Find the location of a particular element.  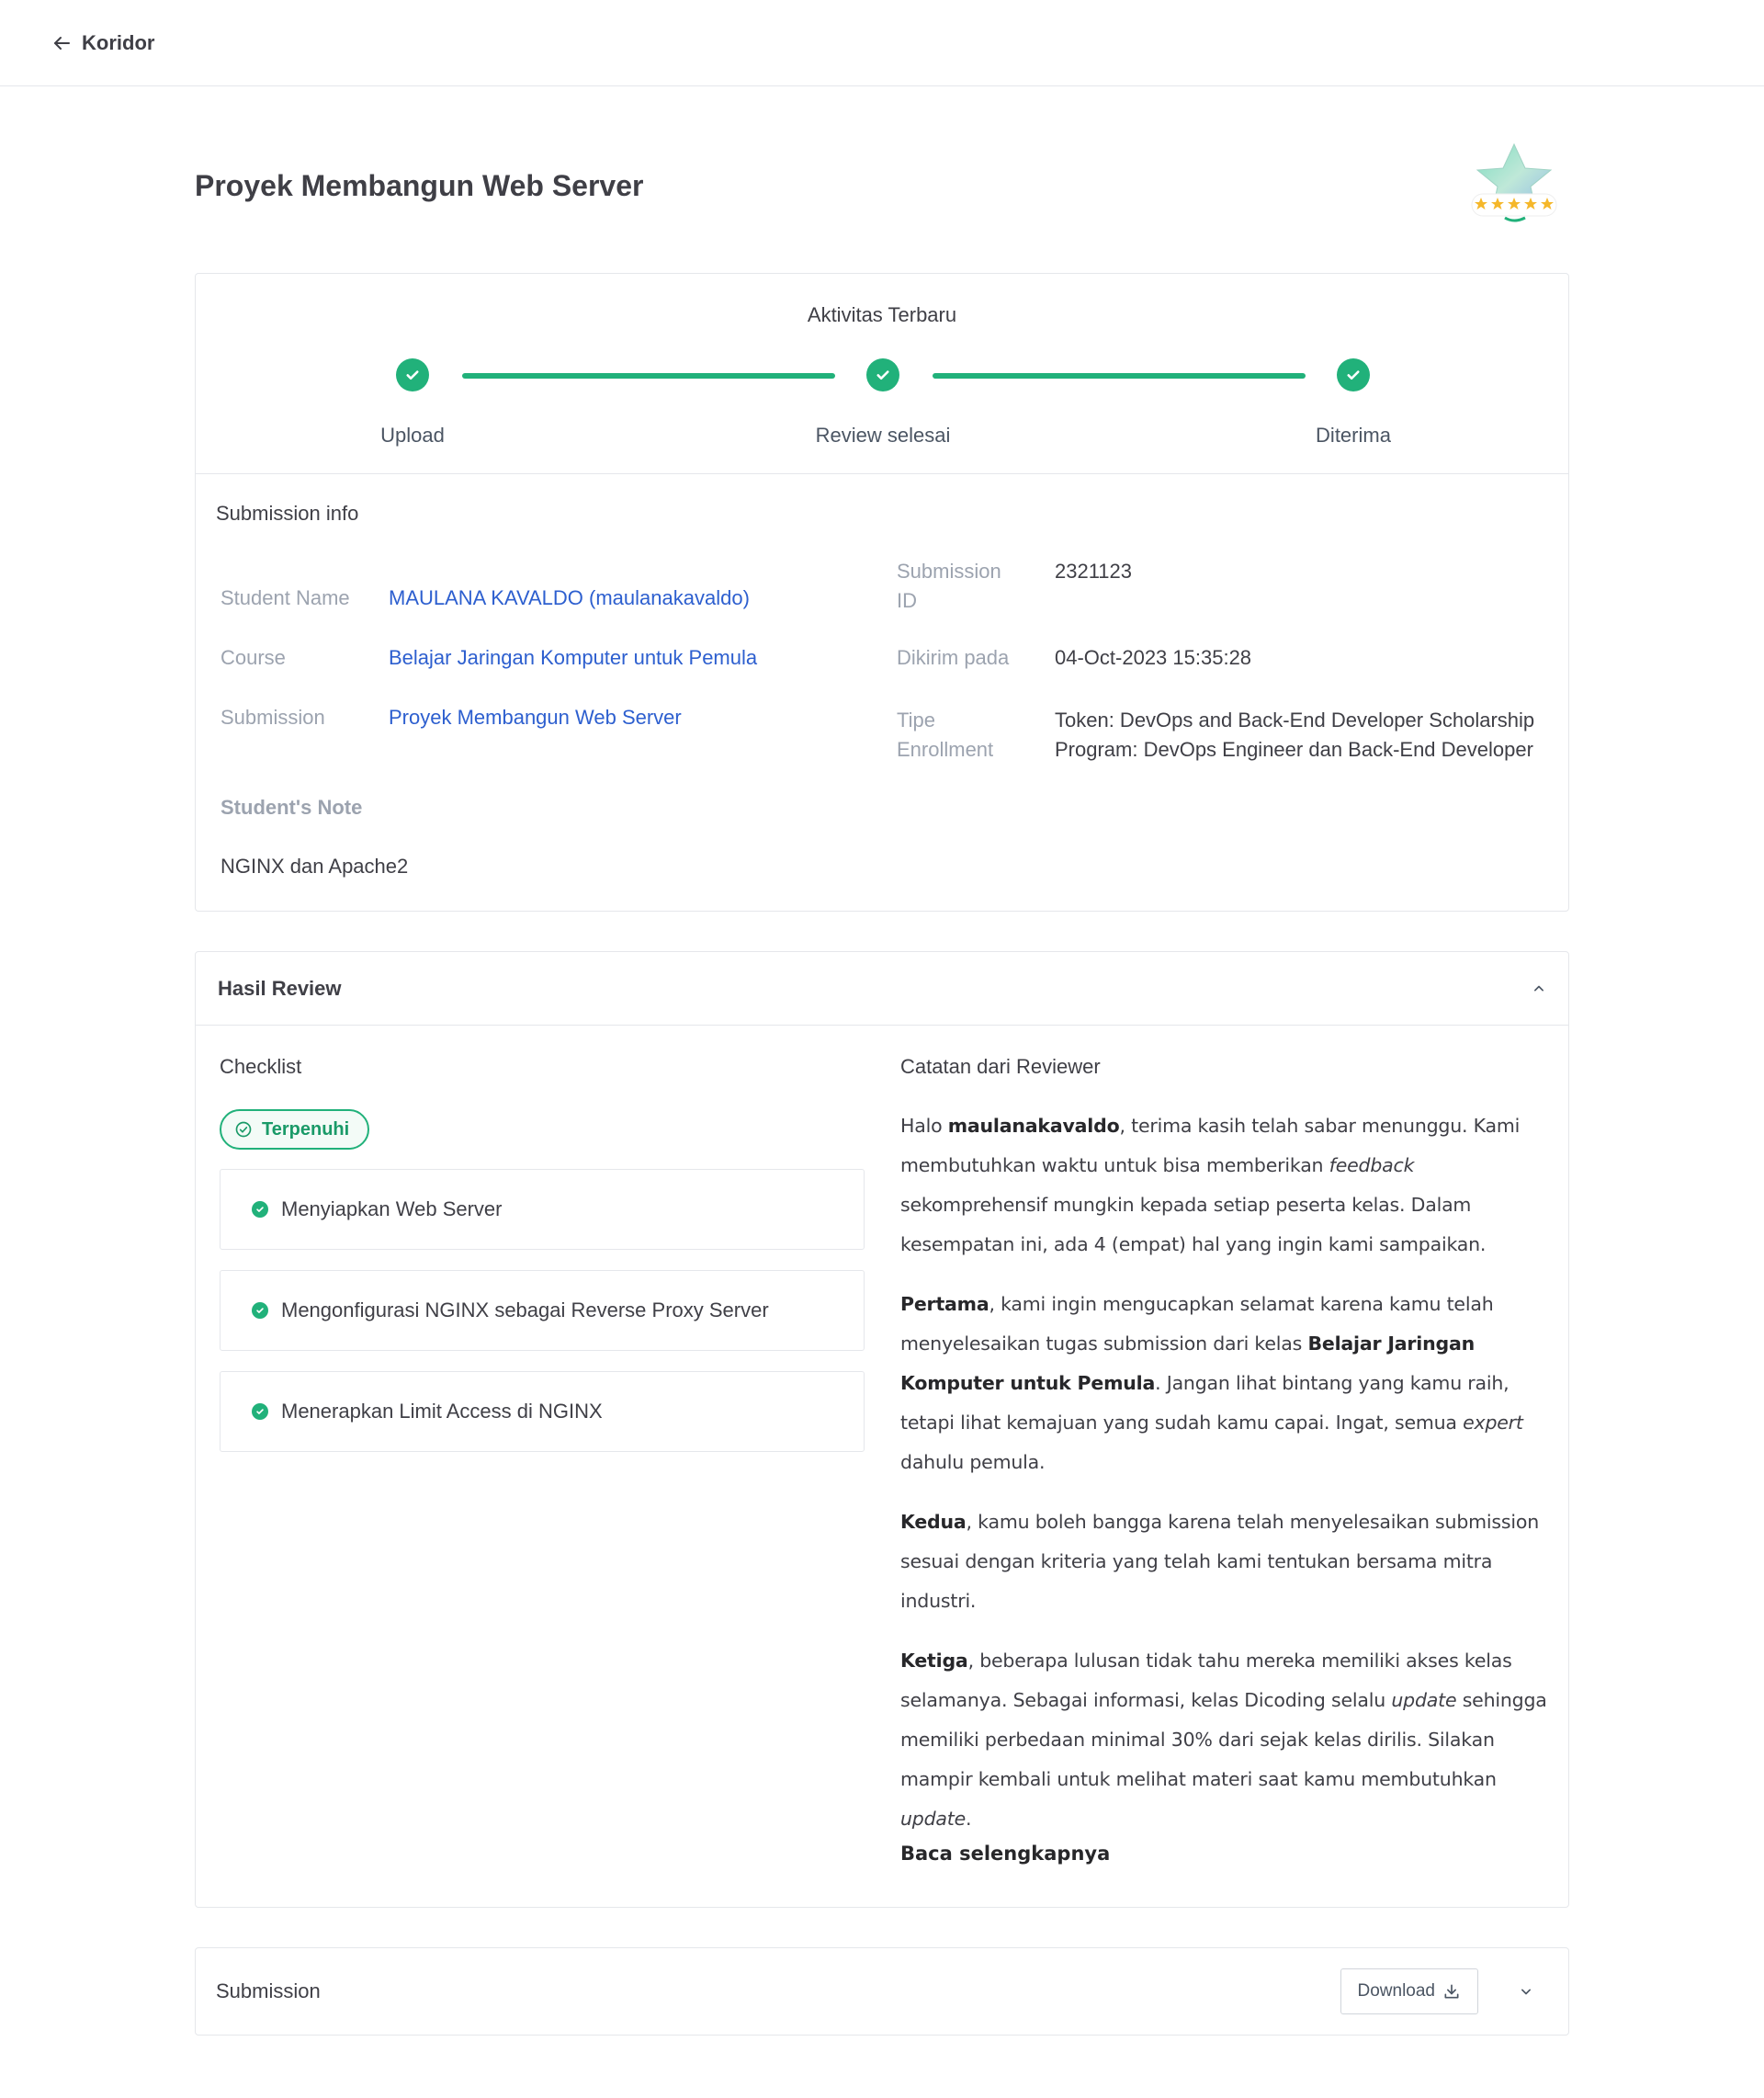

submission-id-label: Submission ID is located at coordinates (949, 586).